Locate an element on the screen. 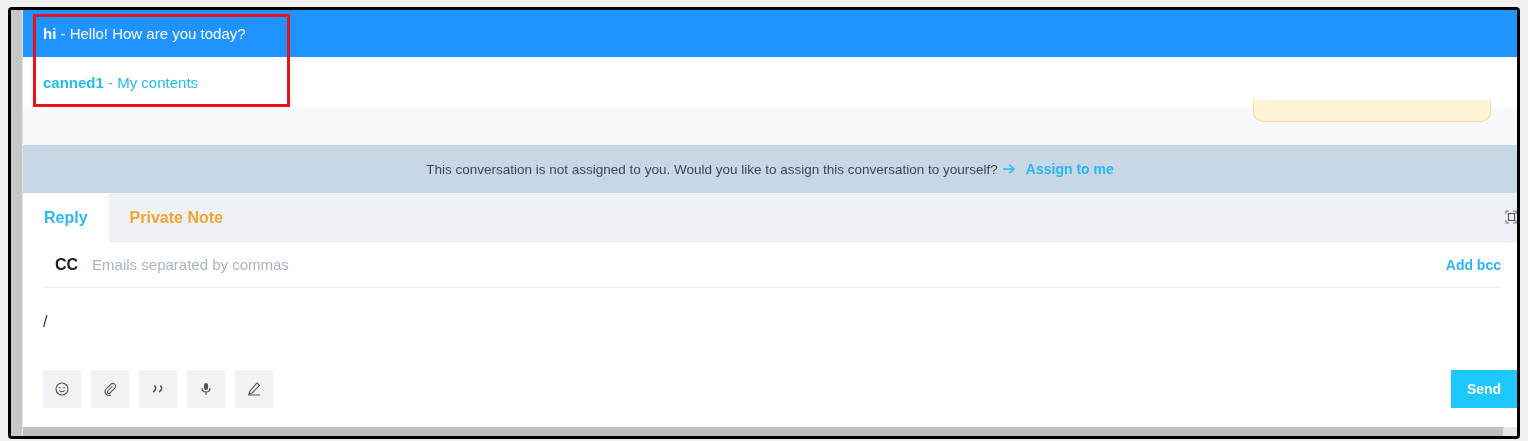 The width and height of the screenshot is (1528, 441). microphone-icon is located at coordinates (206, 389).